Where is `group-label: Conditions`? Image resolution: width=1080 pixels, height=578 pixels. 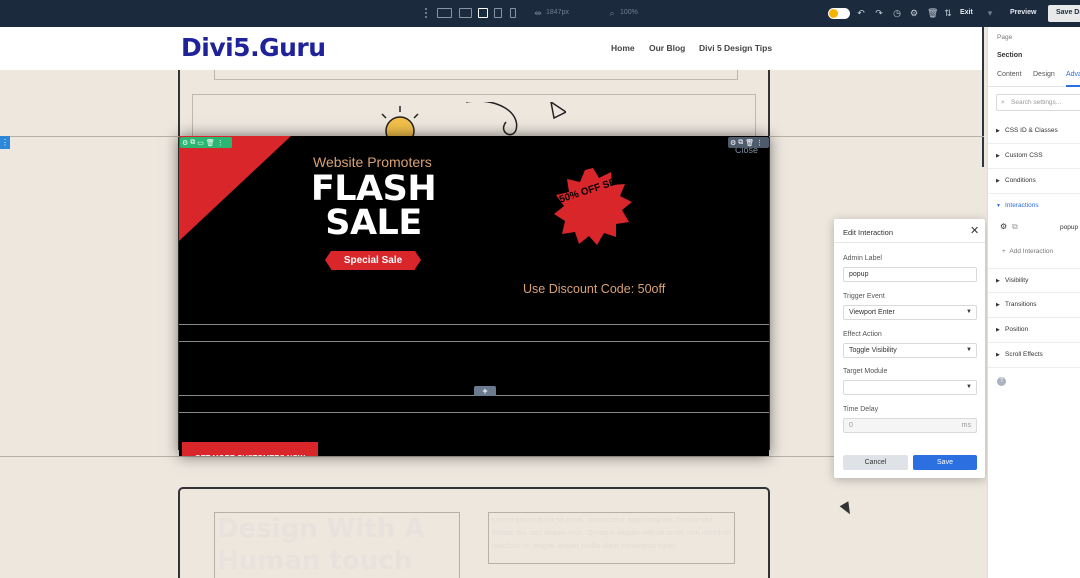 group-label: Conditions is located at coordinates (1020, 180).